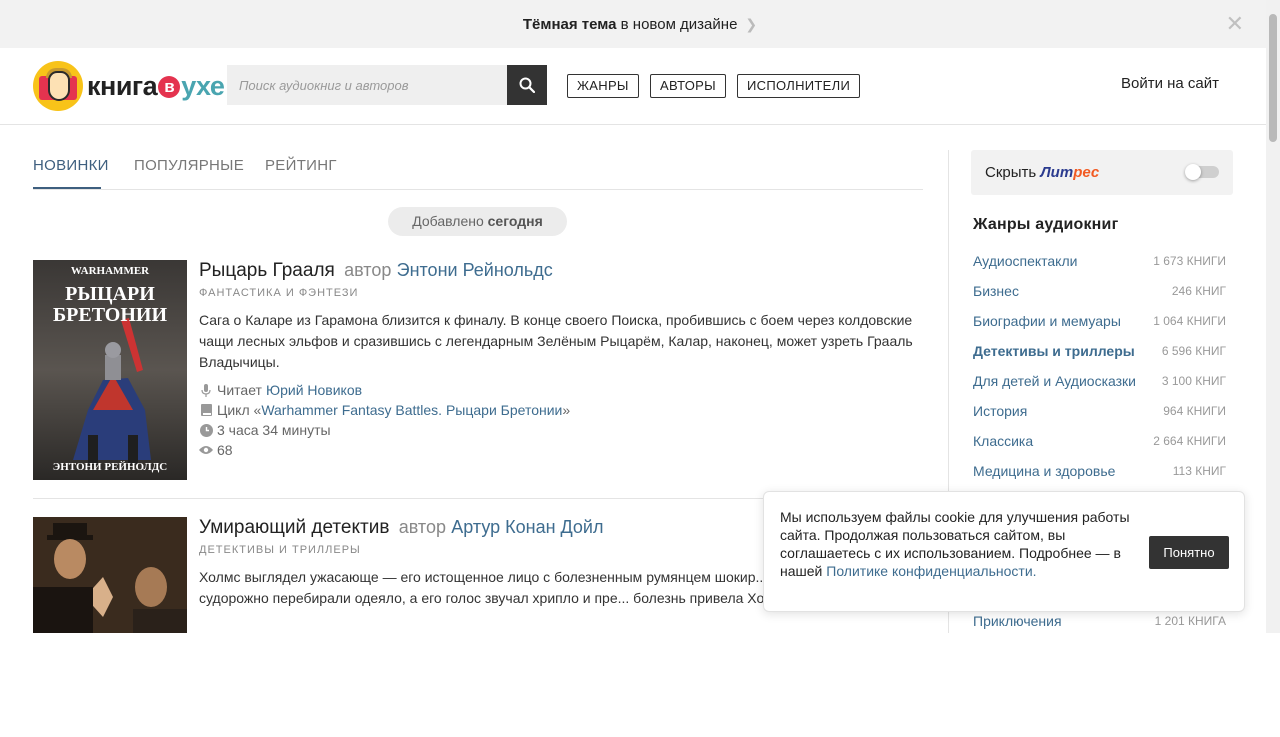 The height and width of the screenshot is (737, 1280). I want to click on views-row: 68, so click(559, 450).